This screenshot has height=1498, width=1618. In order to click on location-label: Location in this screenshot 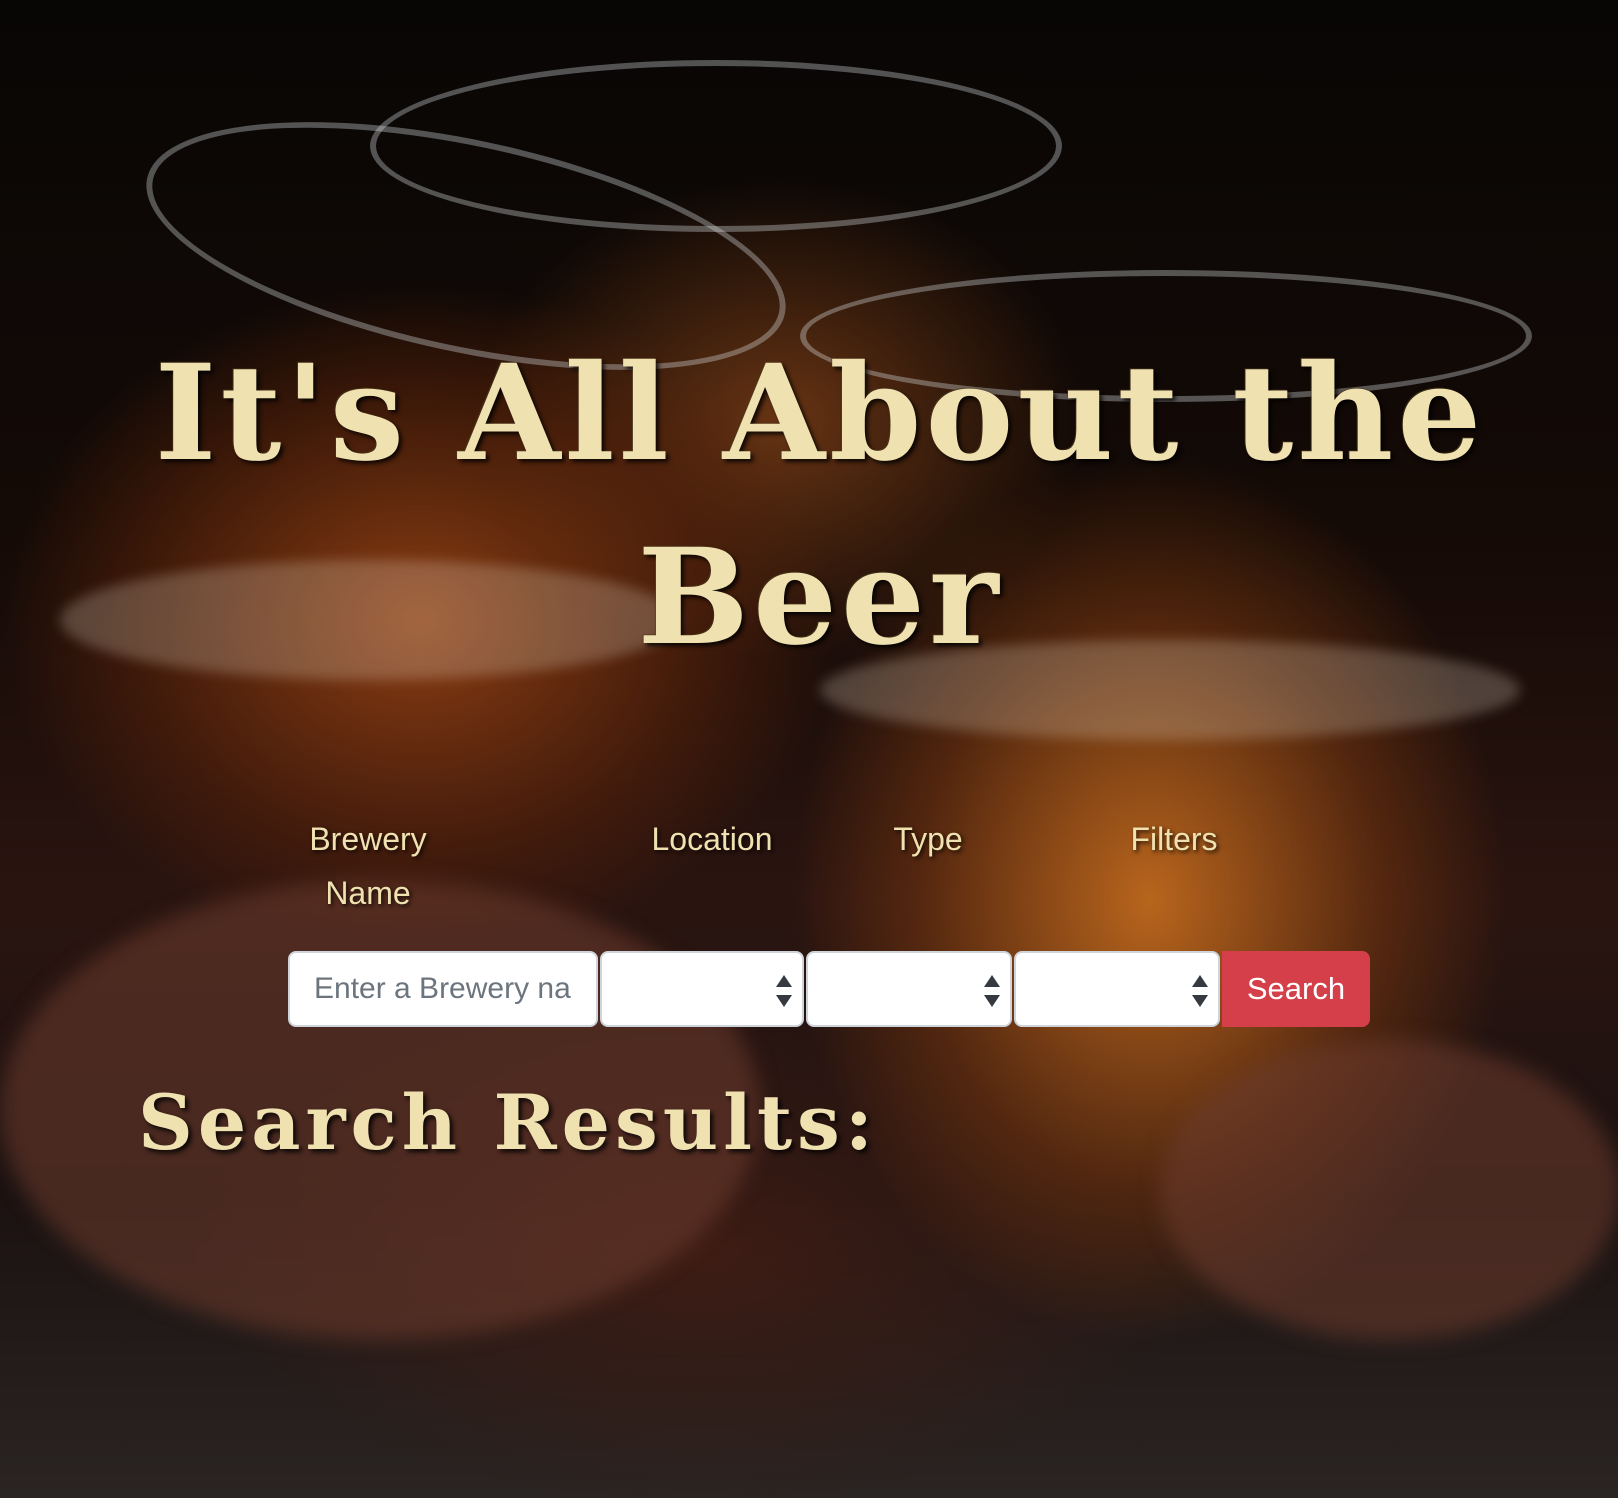, I will do `click(712, 839)`.